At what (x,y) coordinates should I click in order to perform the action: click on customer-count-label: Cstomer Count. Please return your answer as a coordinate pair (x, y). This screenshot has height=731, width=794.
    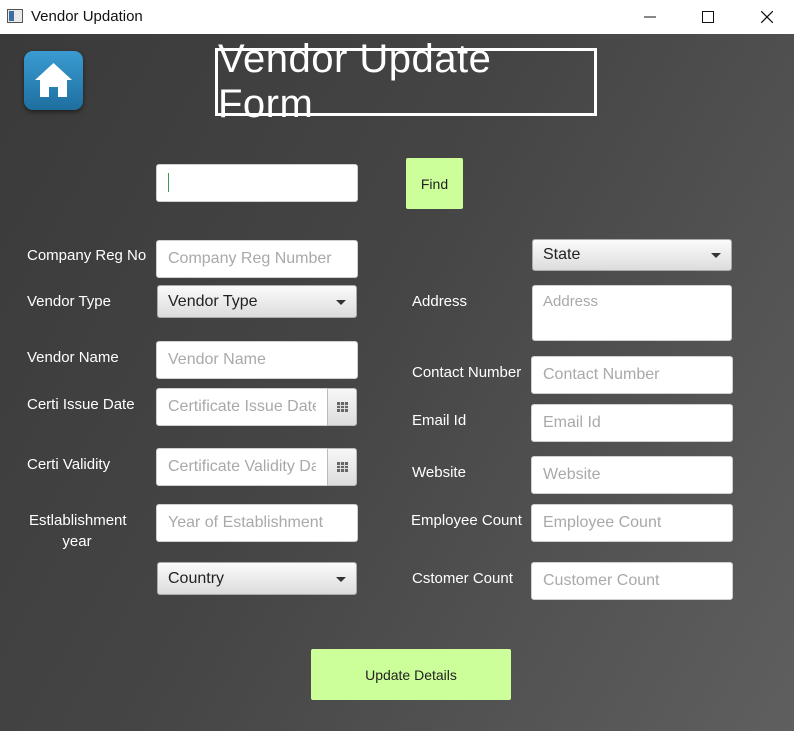
    Looking at the image, I should click on (462, 578).